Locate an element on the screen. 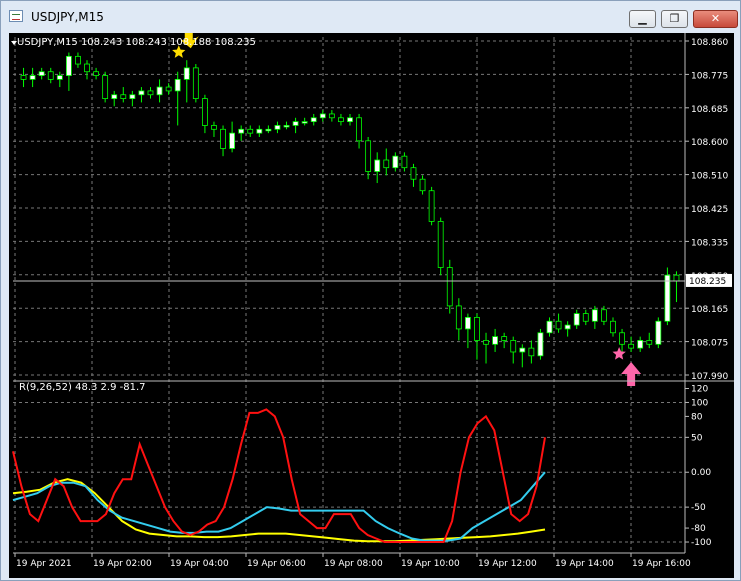  time-label: 19 Apr 10:00 is located at coordinates (430, 564).